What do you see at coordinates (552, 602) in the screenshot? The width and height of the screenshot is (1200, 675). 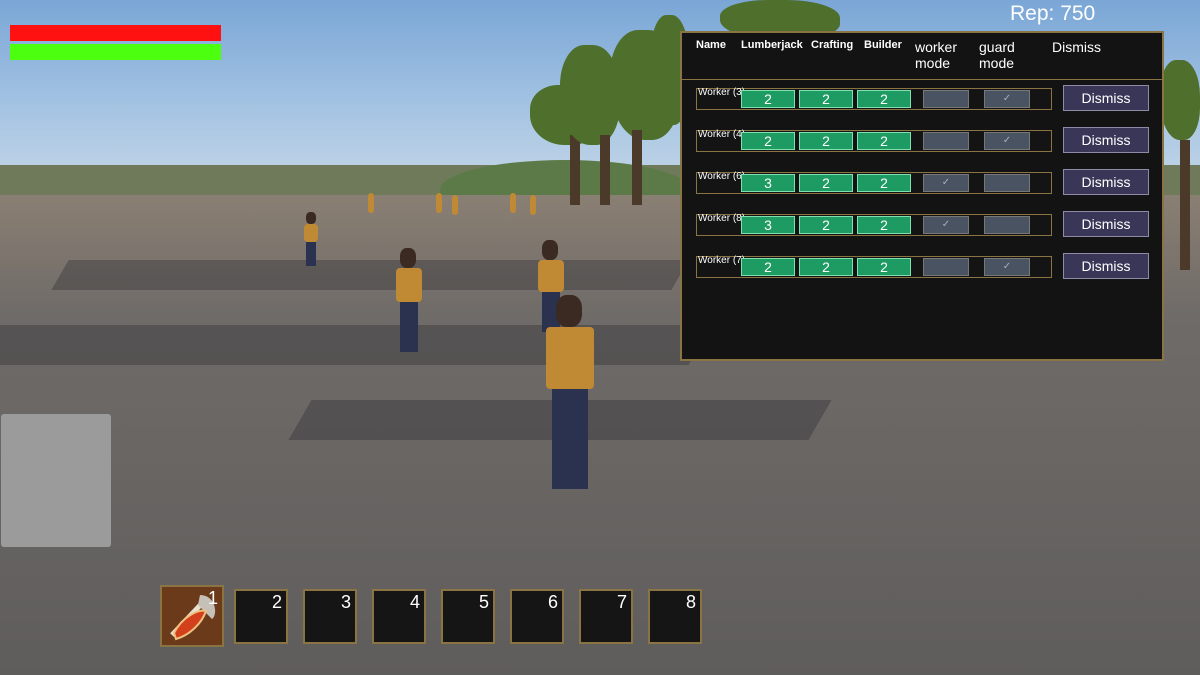 I see `slot-number: 6` at bounding box center [552, 602].